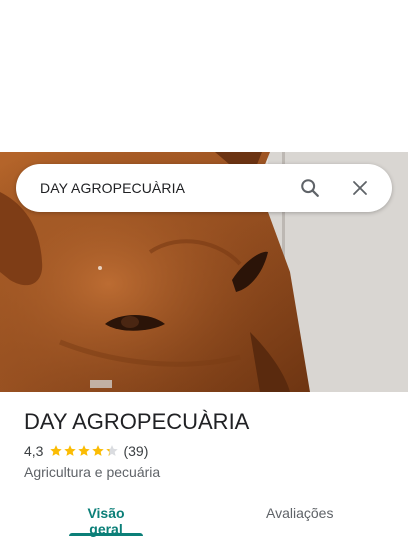 Image resolution: width=408 pixels, height=544 pixels. I want to click on close-icon, so click(360, 188).